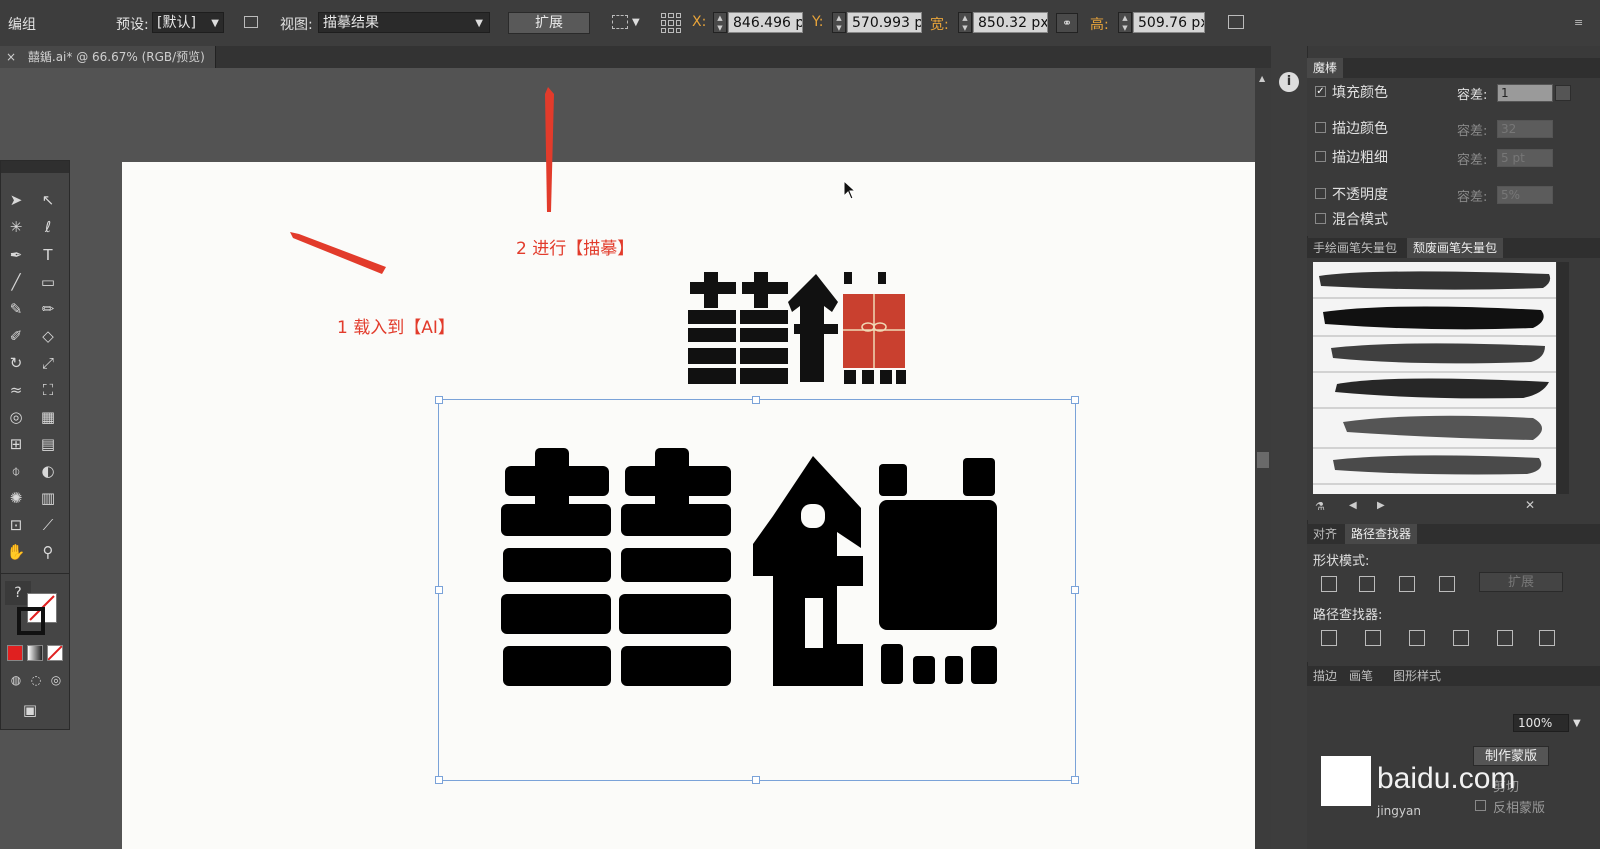  Describe the element at coordinates (48, 255) in the screenshot. I see `type-tool-icon: T` at that location.